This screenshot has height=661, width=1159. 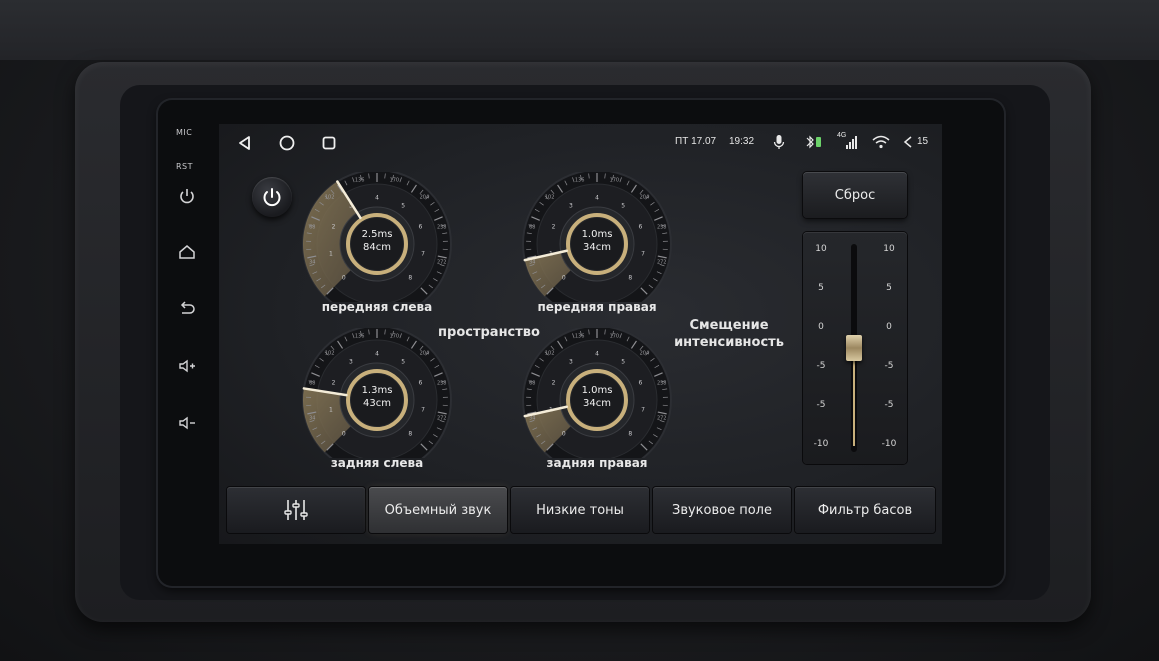 What do you see at coordinates (821, 288) in the screenshot?
I see `fader-tick-left: 5` at bounding box center [821, 288].